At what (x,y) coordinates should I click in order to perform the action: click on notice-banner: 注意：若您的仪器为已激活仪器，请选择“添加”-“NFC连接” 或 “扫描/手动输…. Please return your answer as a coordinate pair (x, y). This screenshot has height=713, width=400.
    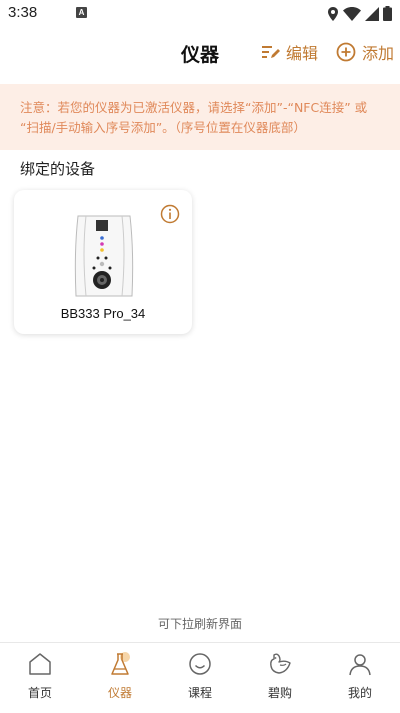
    Looking at the image, I should click on (200, 117).